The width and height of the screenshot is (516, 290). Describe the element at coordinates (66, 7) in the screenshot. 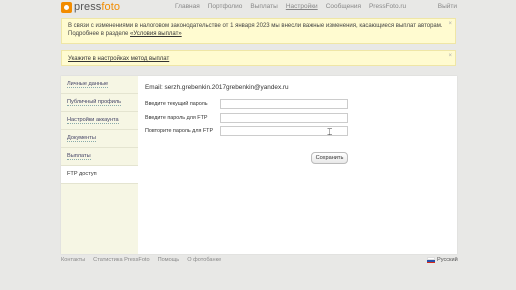

I see `camera-icon` at that location.